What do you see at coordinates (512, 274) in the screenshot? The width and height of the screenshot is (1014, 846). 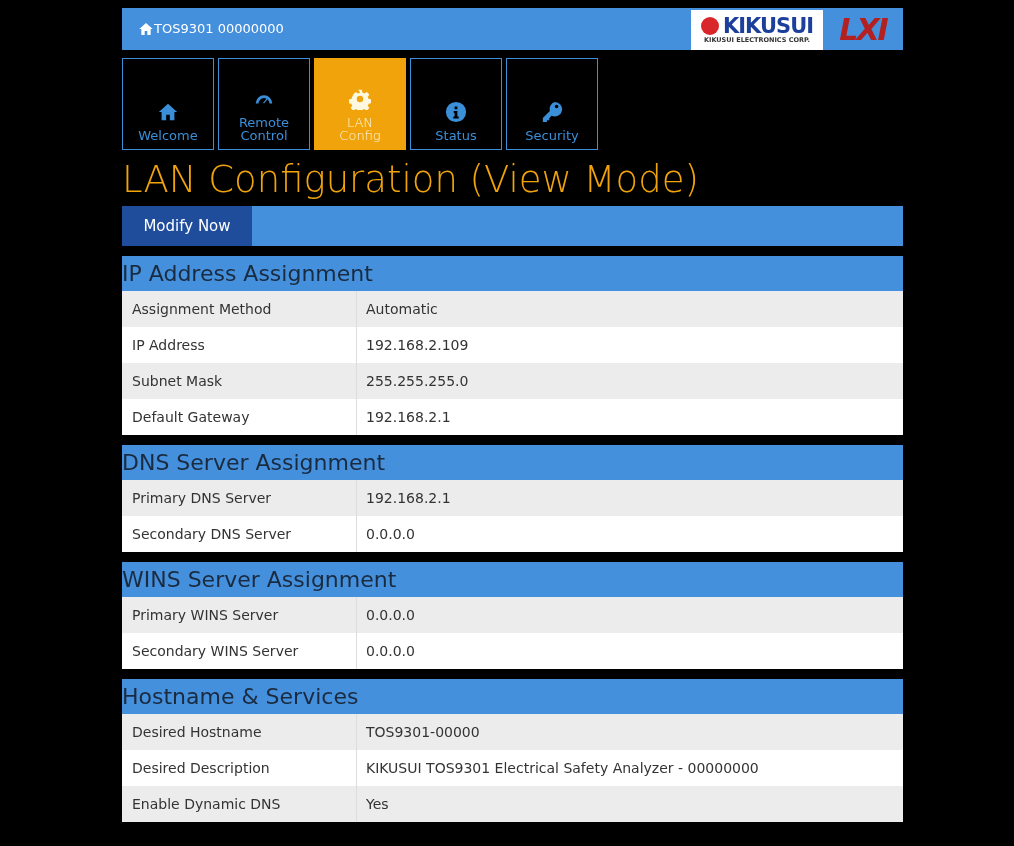 I see `section-header: IP Address Assignment` at bounding box center [512, 274].